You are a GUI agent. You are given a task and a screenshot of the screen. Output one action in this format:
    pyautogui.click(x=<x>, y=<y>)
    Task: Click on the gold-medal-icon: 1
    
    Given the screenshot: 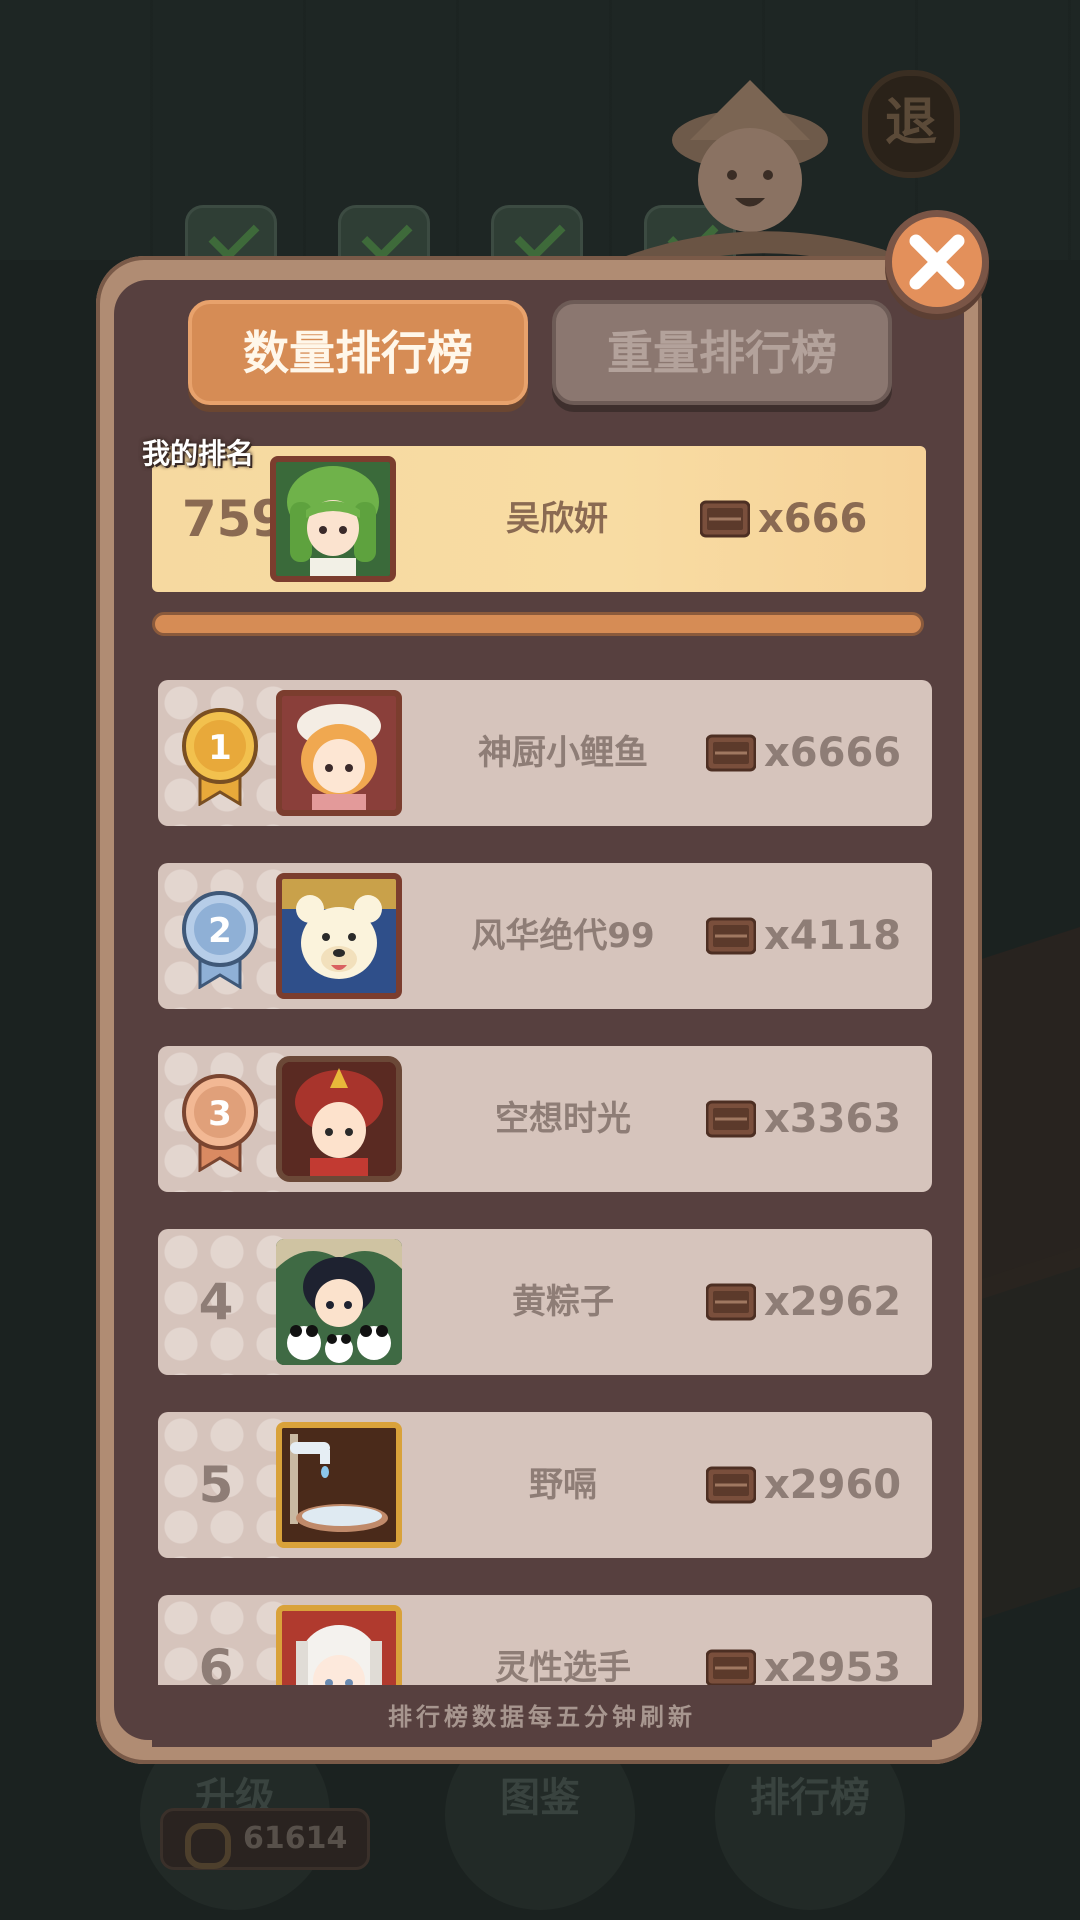 What is the action you would take?
    pyautogui.click(x=220, y=757)
    